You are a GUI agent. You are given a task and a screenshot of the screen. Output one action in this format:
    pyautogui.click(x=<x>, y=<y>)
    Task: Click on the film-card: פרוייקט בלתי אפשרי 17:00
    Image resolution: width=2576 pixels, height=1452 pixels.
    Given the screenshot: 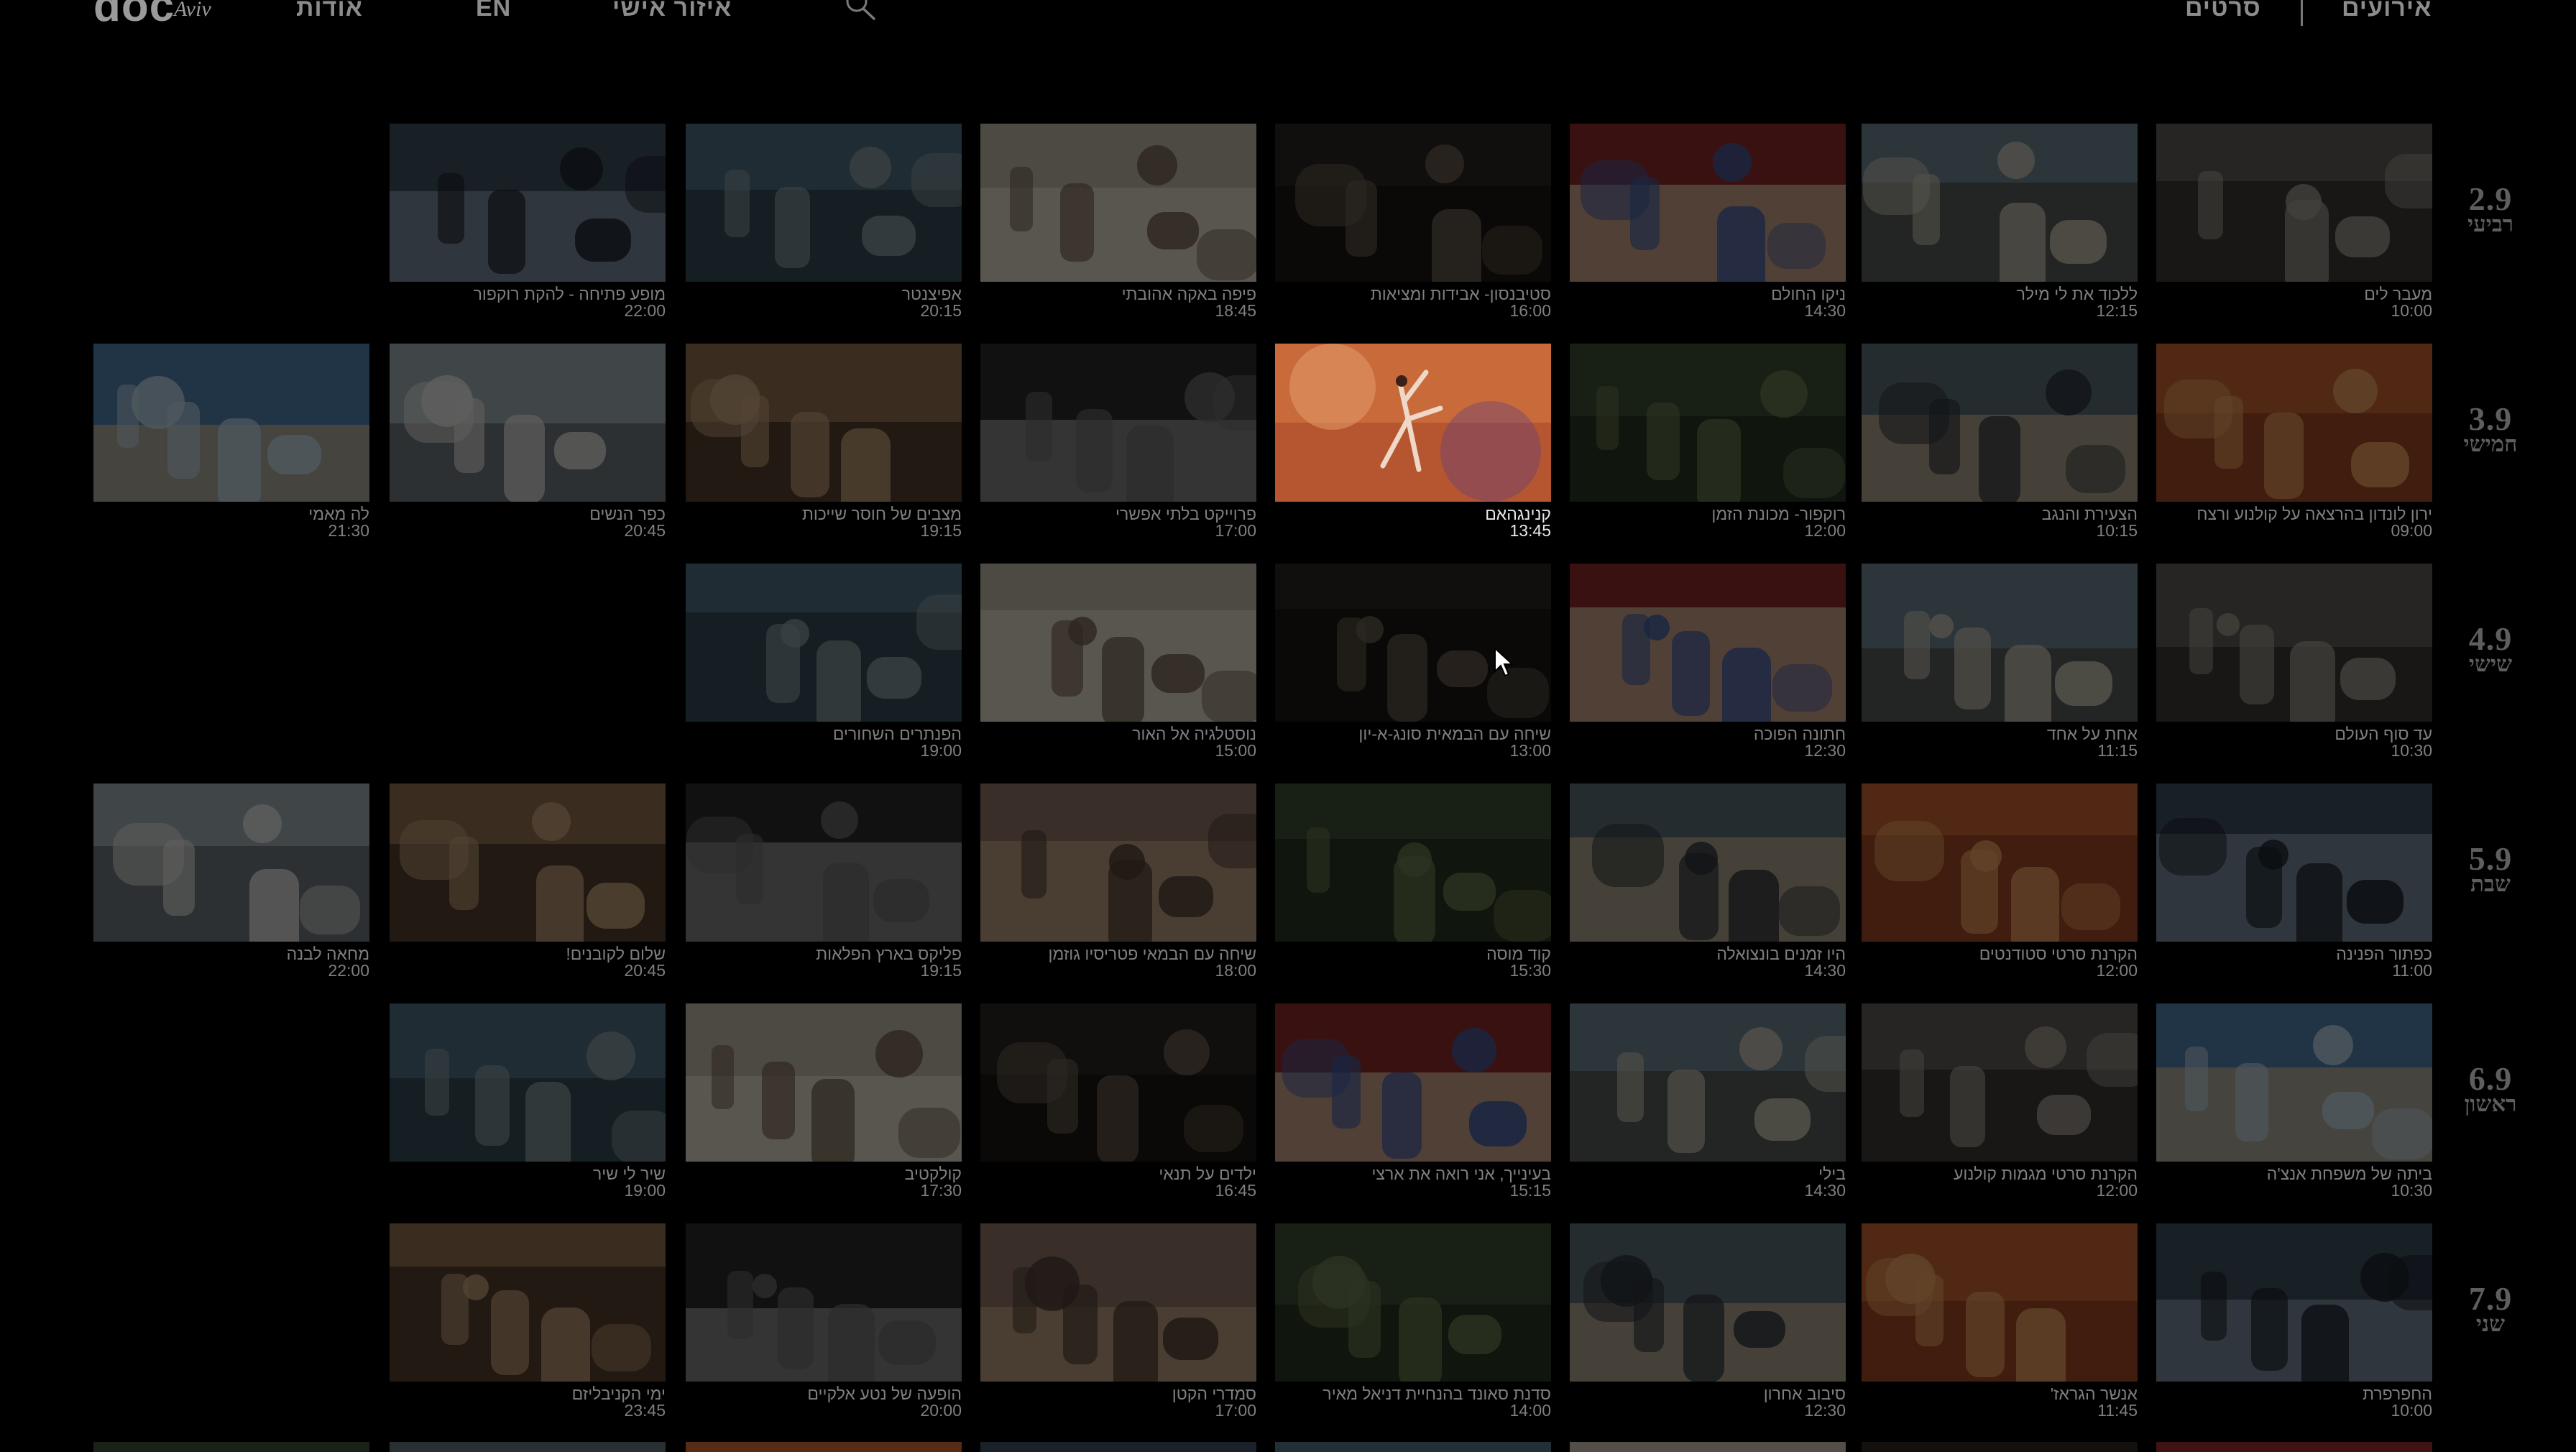 What is the action you would take?
    pyautogui.click(x=1118, y=442)
    